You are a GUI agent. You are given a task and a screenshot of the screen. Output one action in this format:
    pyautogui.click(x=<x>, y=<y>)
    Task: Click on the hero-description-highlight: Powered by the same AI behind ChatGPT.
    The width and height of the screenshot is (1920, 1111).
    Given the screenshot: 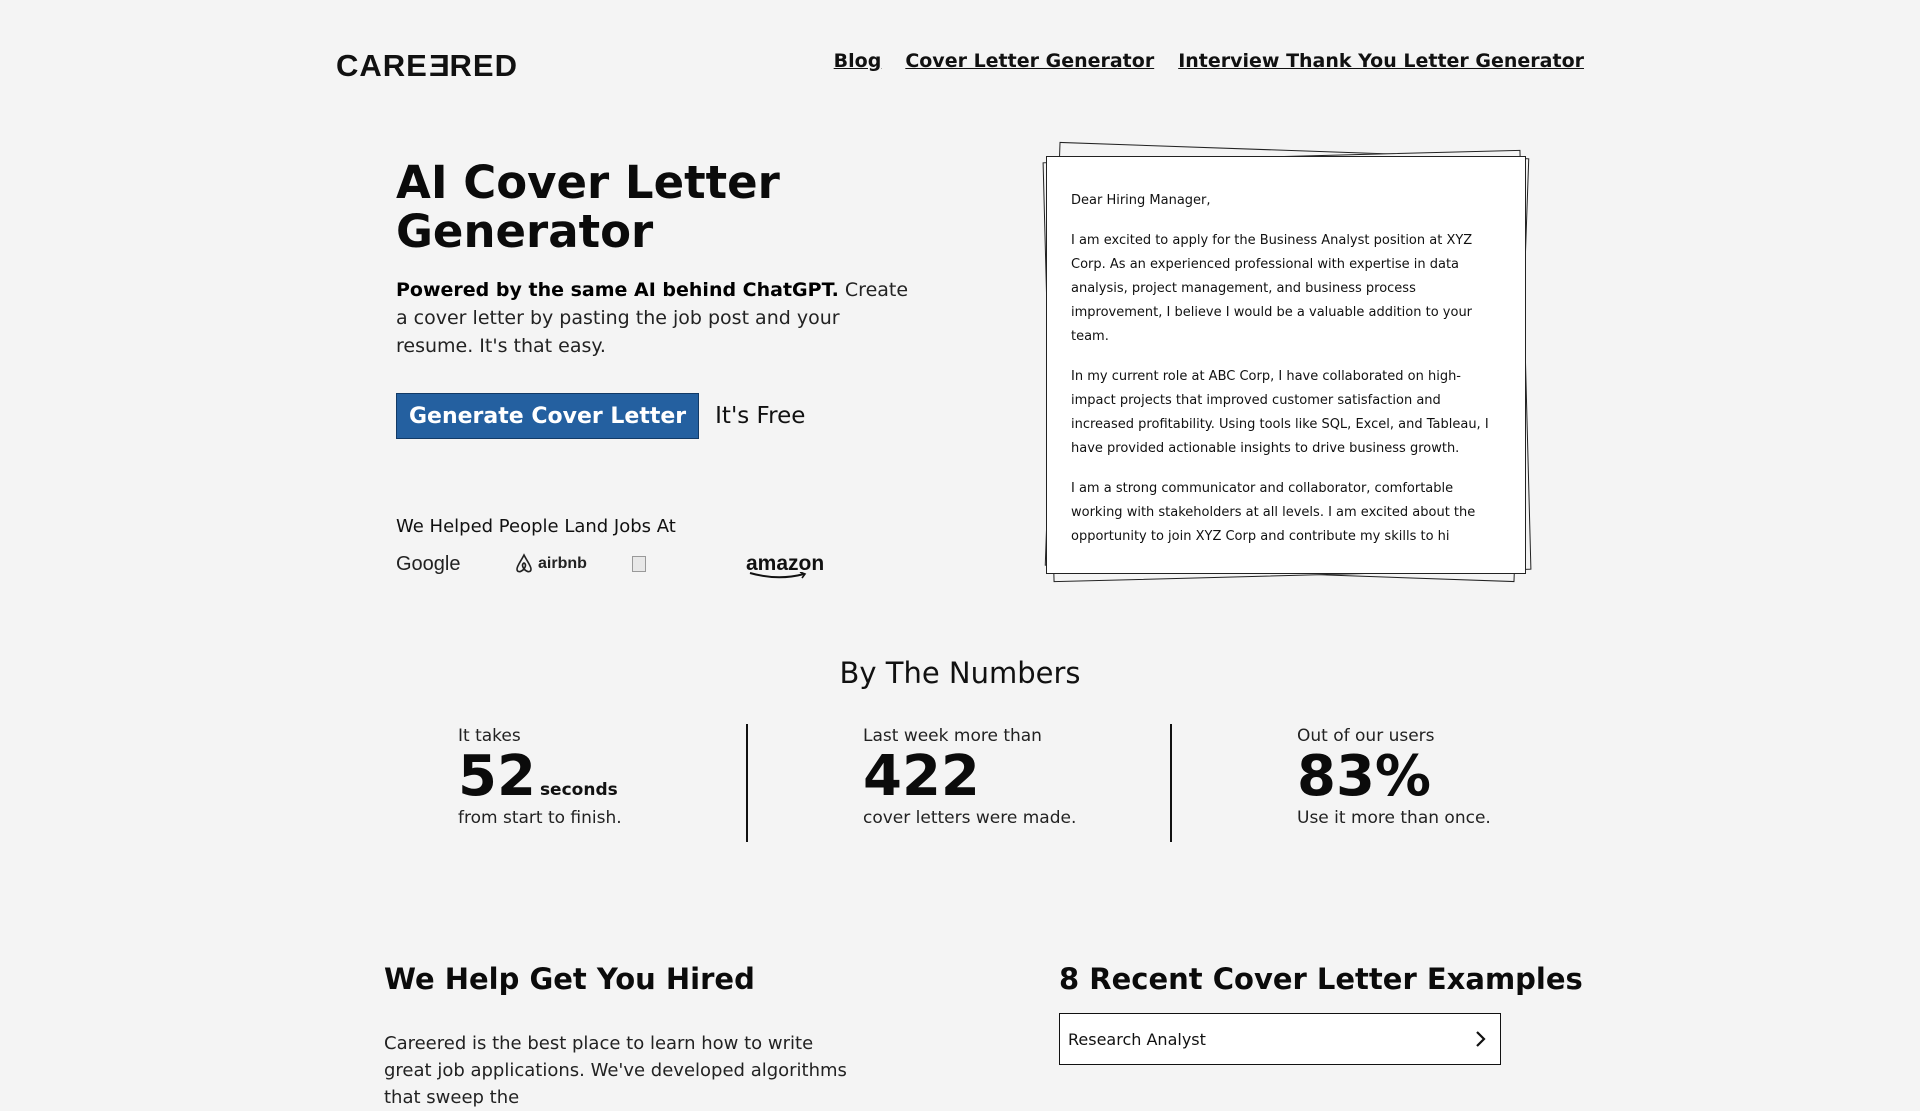 What is the action you would take?
    pyautogui.click(x=617, y=290)
    